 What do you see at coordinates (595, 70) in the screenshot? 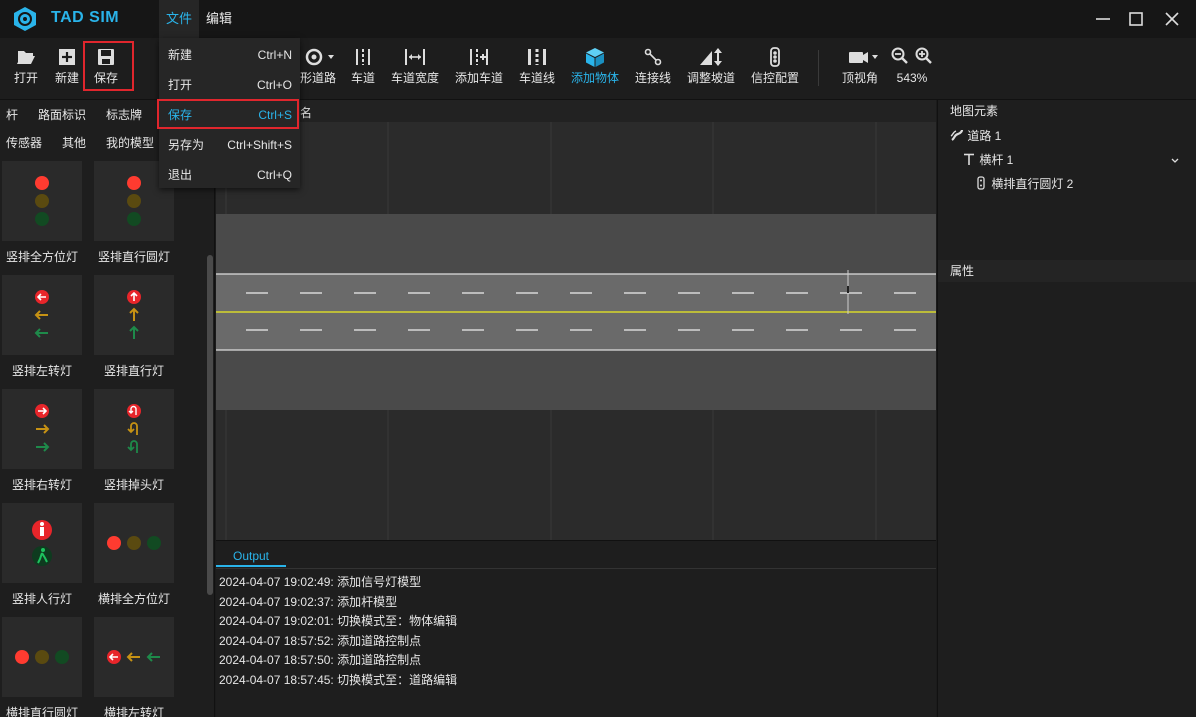
I see `add-object-button: 添加物体` at bounding box center [595, 70].